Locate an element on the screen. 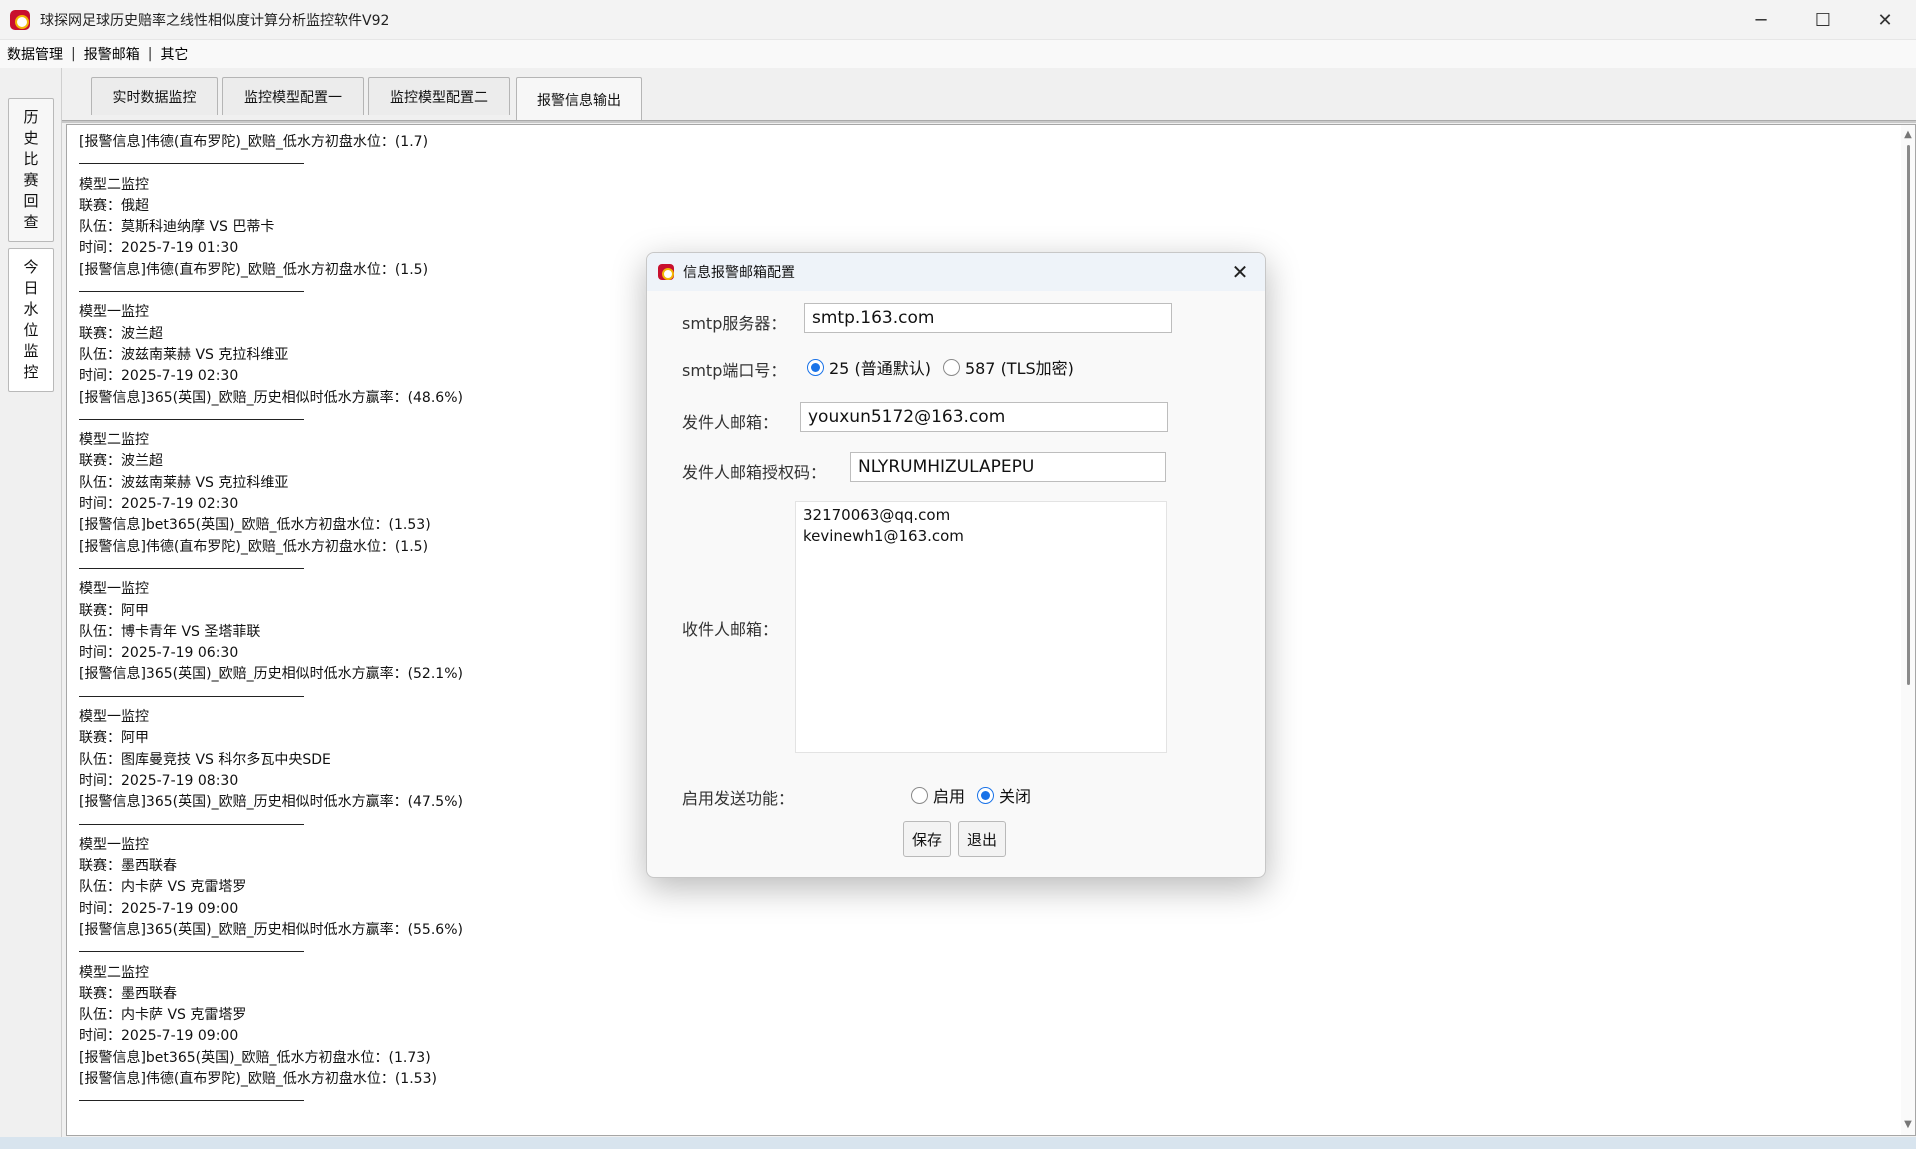 Image resolution: width=1916 pixels, height=1149 pixels. side-tab-char: 史 is located at coordinates (31, 138).